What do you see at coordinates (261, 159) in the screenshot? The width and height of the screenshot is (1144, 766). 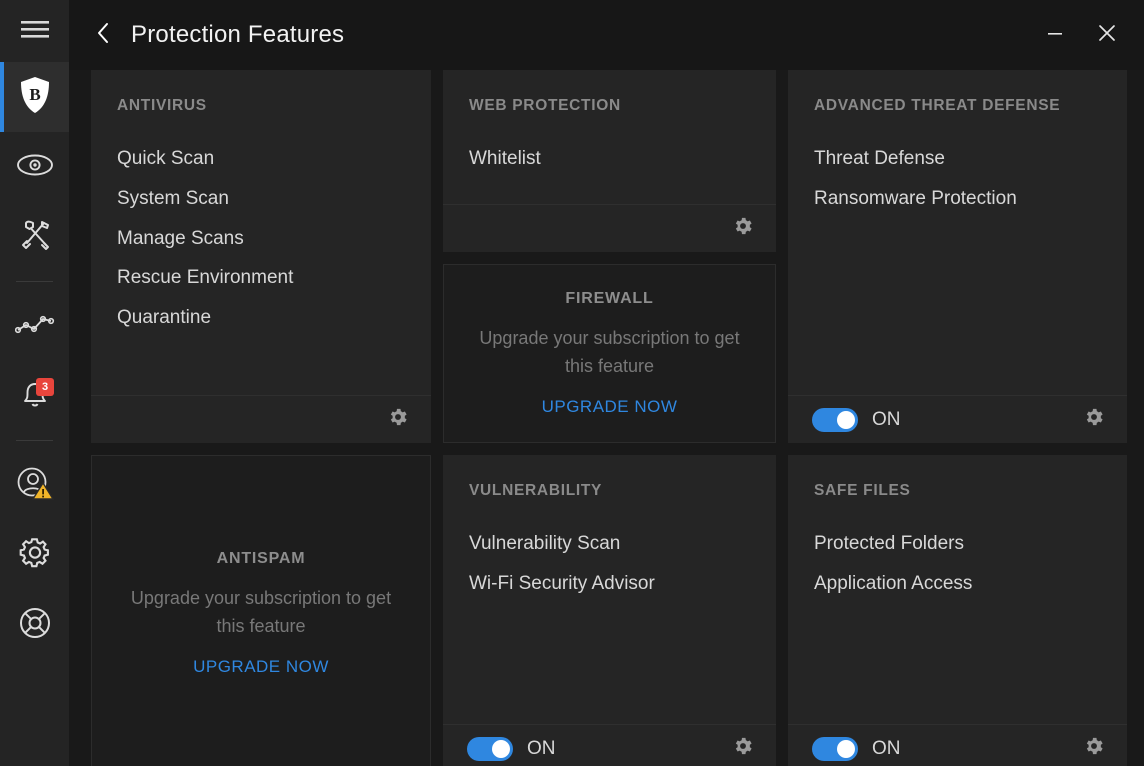 I see `antivirus-link-quick-scan: Quick Scan` at bounding box center [261, 159].